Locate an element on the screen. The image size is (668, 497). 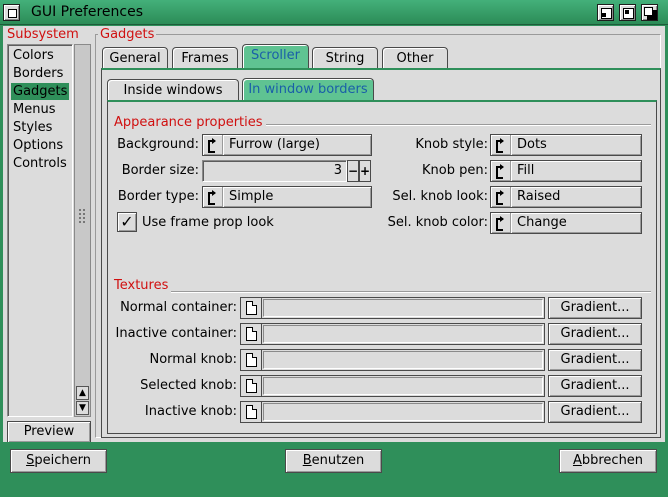
textures-divider is located at coordinates (382, 292).